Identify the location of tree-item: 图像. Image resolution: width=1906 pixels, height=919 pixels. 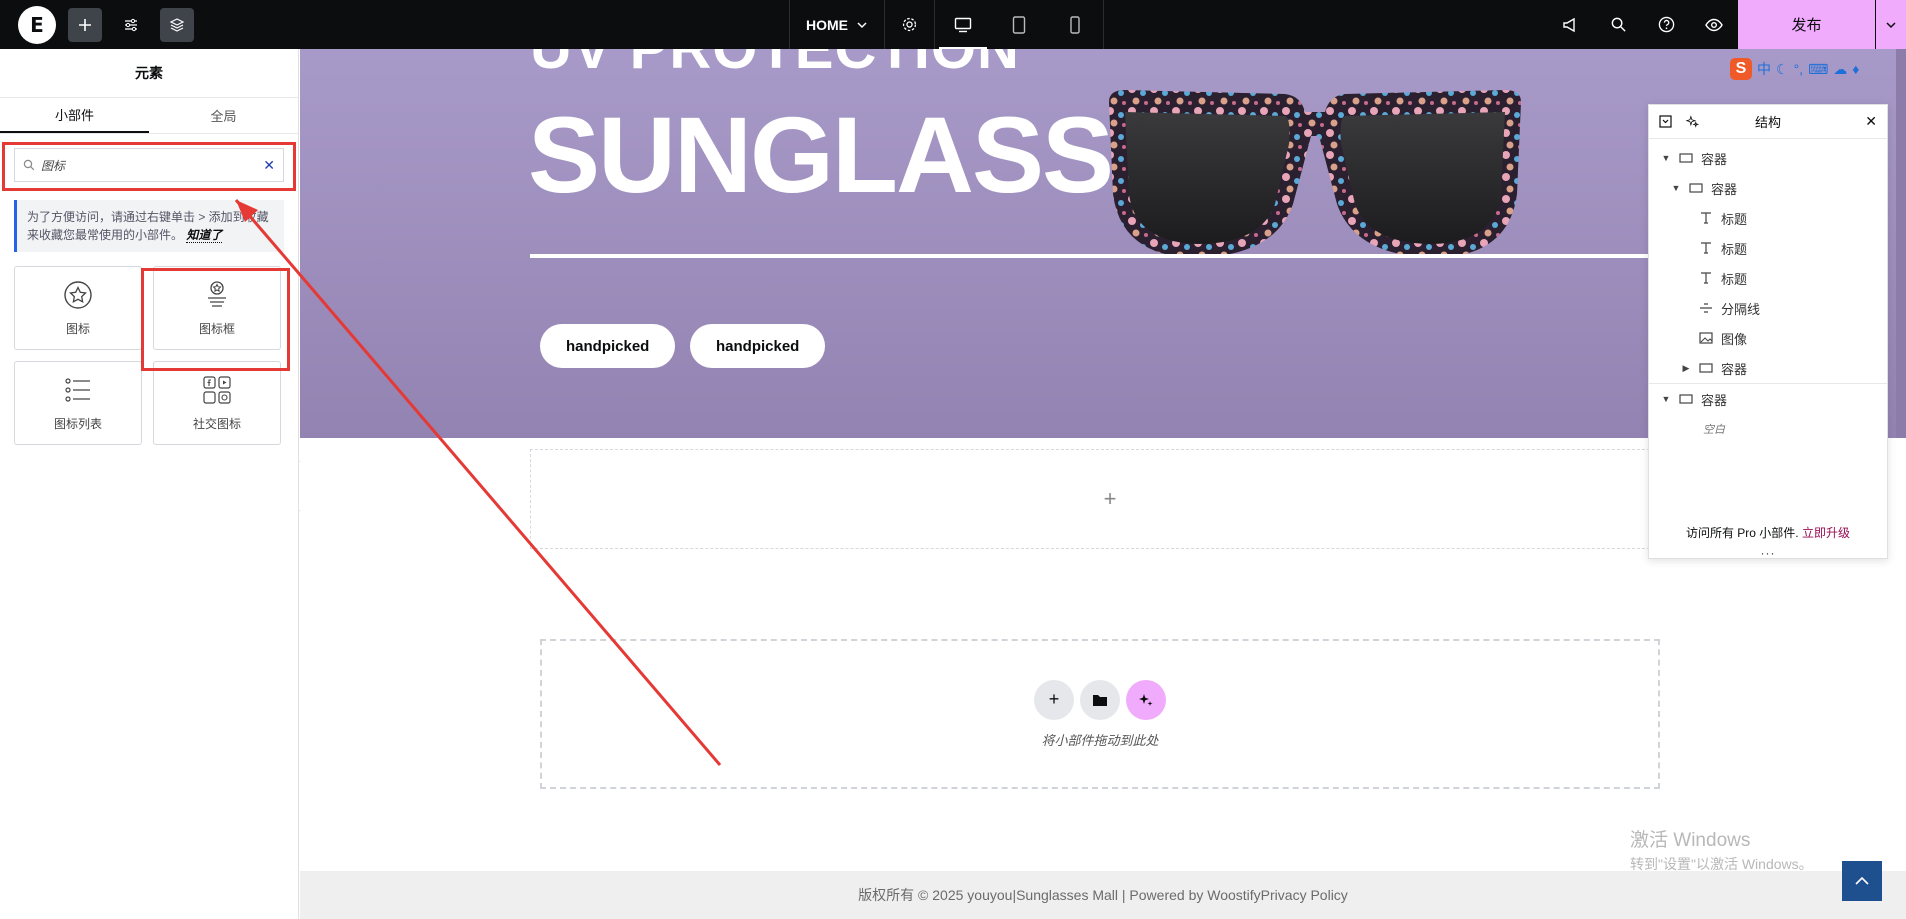
(1768, 338).